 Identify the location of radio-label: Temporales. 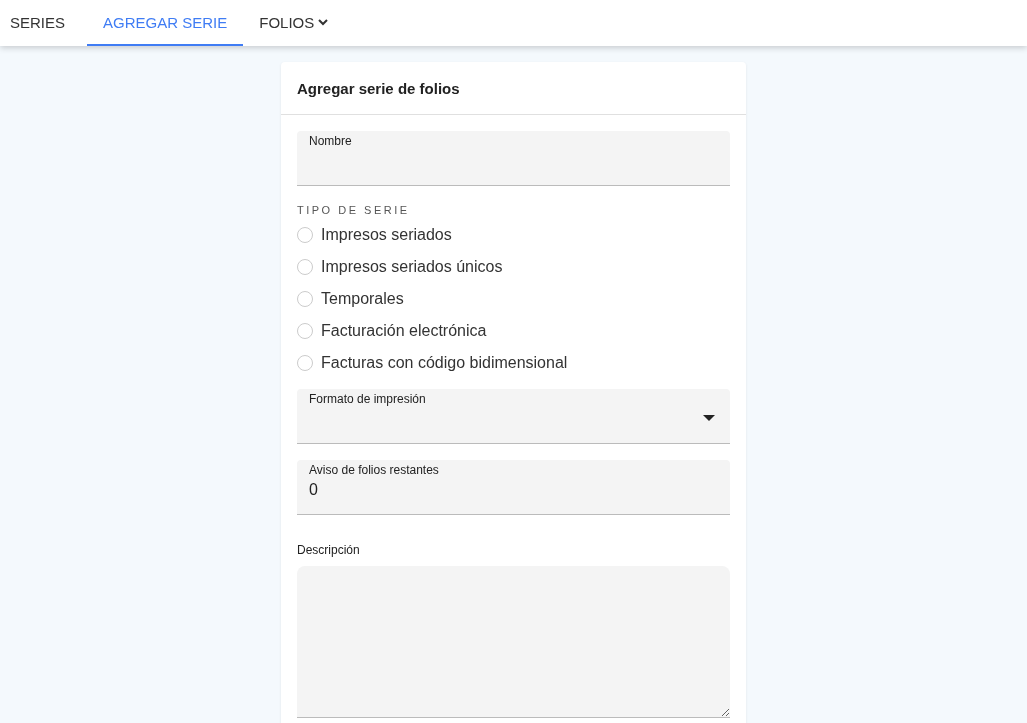
(362, 298).